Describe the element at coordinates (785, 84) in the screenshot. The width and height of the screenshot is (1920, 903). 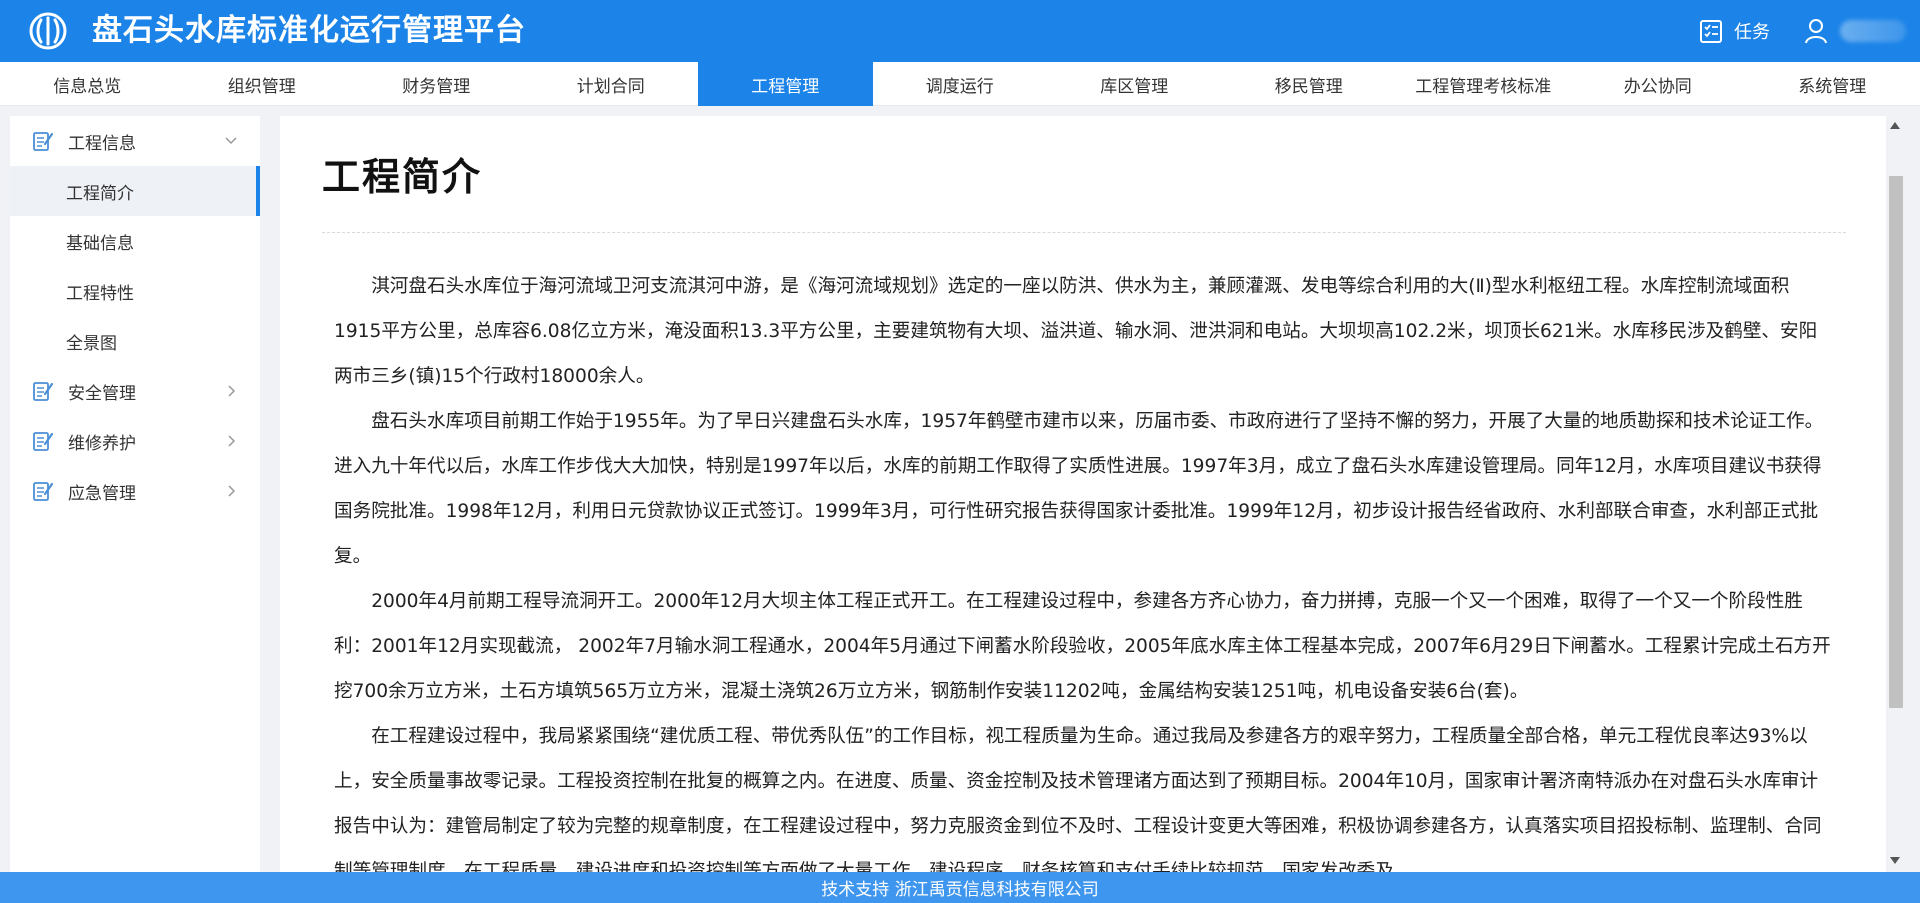
I see `nav-item-4: 工程管理` at that location.